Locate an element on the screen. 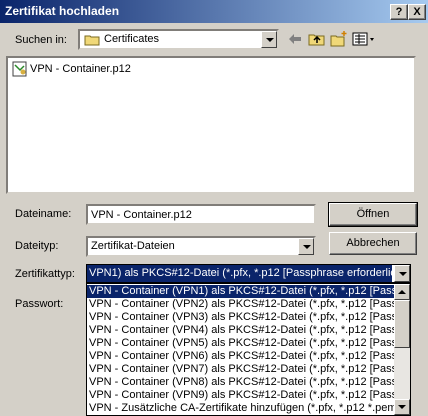 The width and height of the screenshot is (428, 416). lookin-label: Suchen in: is located at coordinates (41, 40).